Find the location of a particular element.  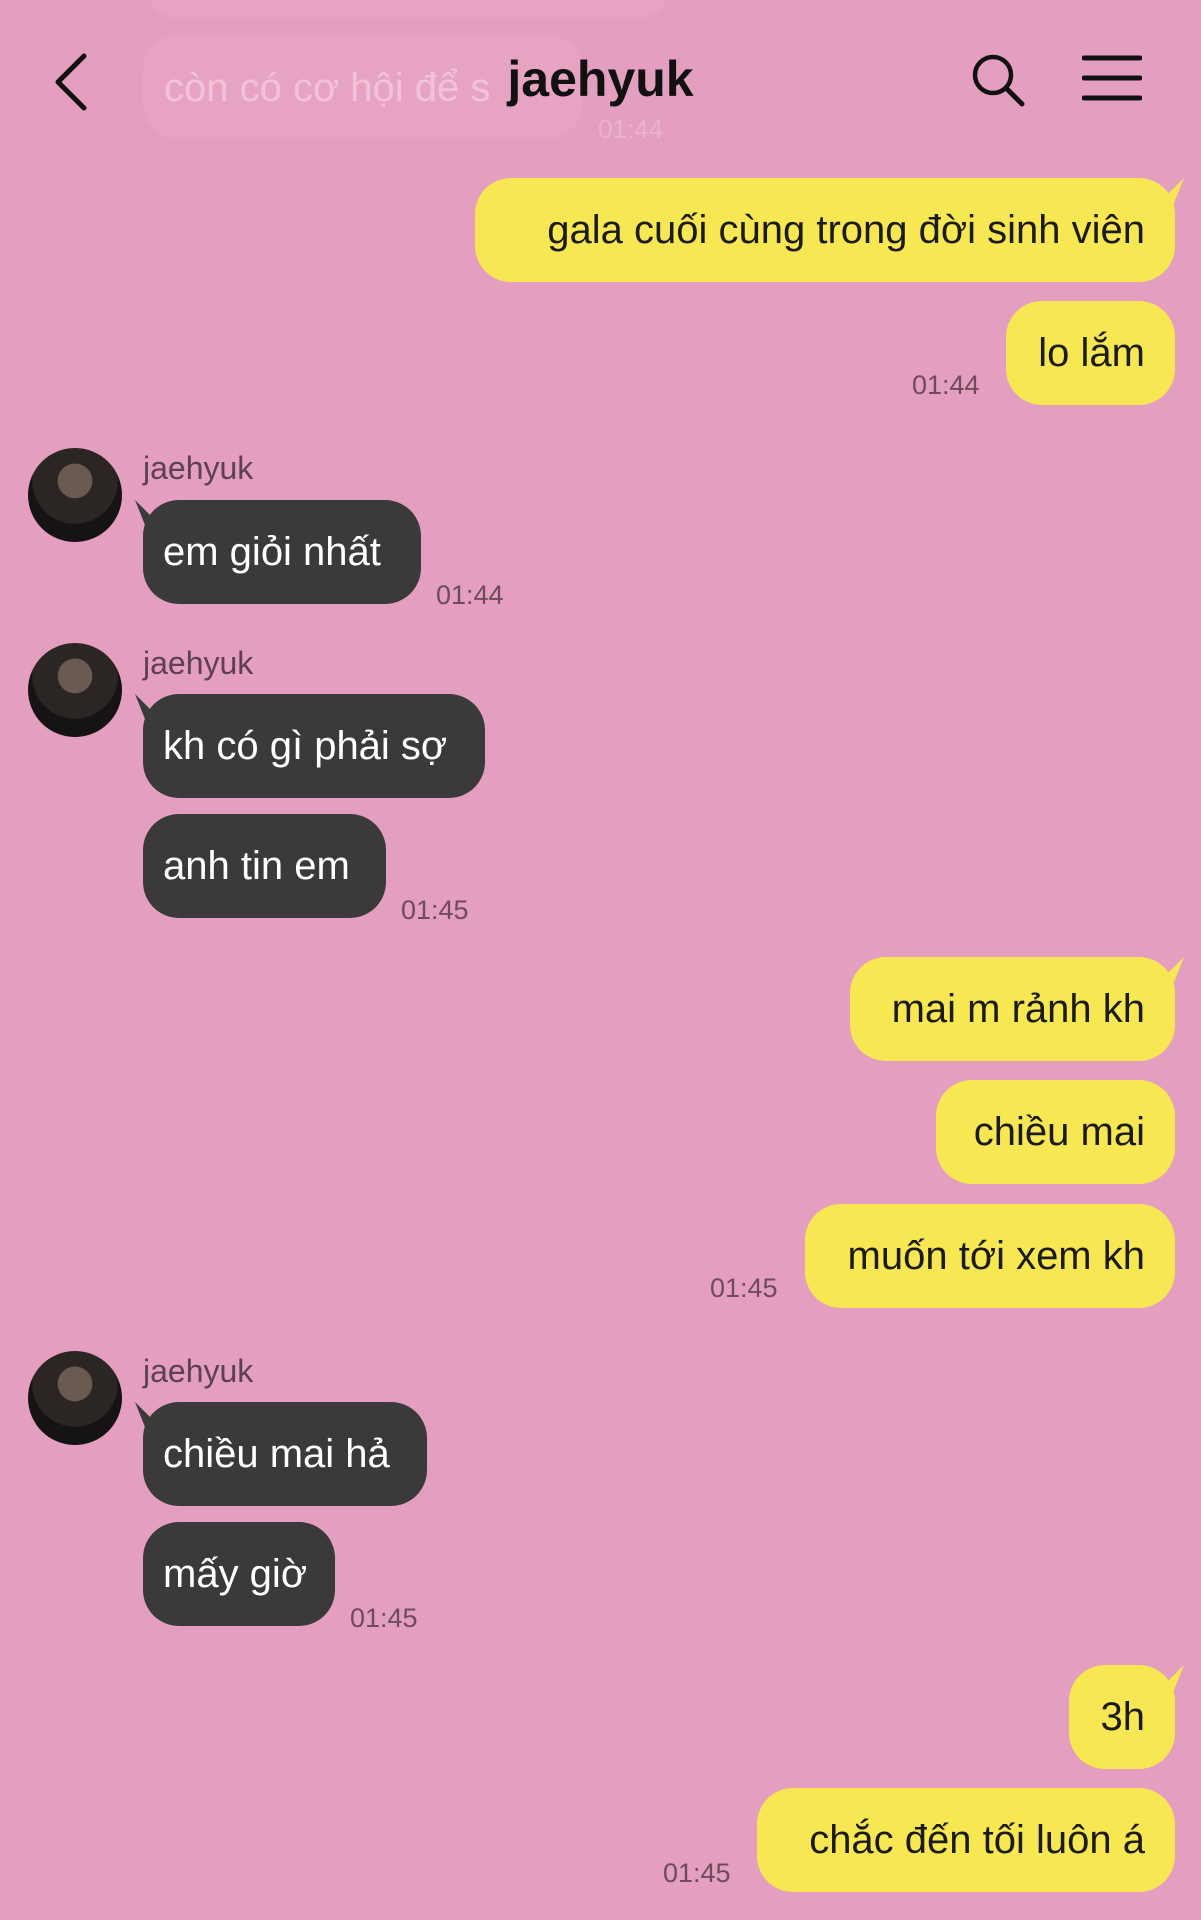

outgoing-message: muốn tới xem kh is located at coordinates (990, 1256).